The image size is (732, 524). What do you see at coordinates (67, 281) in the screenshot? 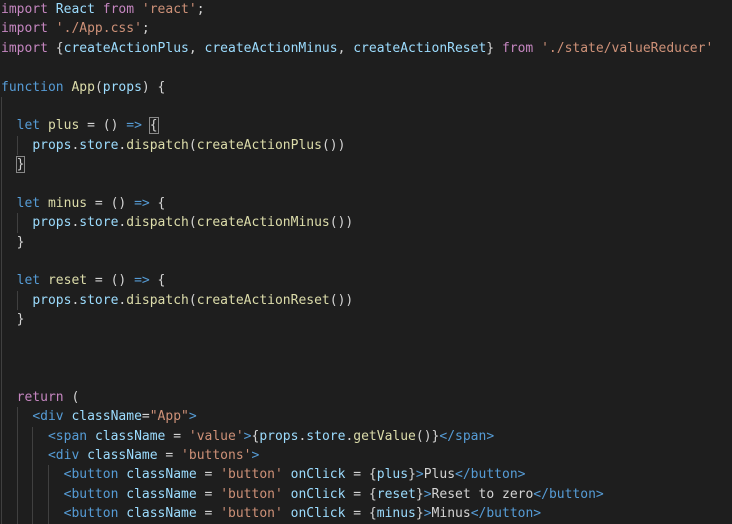
I see `code-token: reset` at bounding box center [67, 281].